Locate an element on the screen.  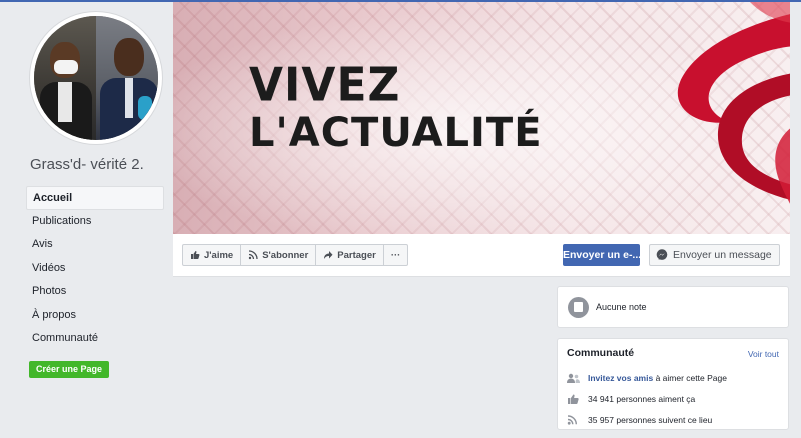
likes-count-text: 34 941 personnes aiment ça is located at coordinates (642, 399).